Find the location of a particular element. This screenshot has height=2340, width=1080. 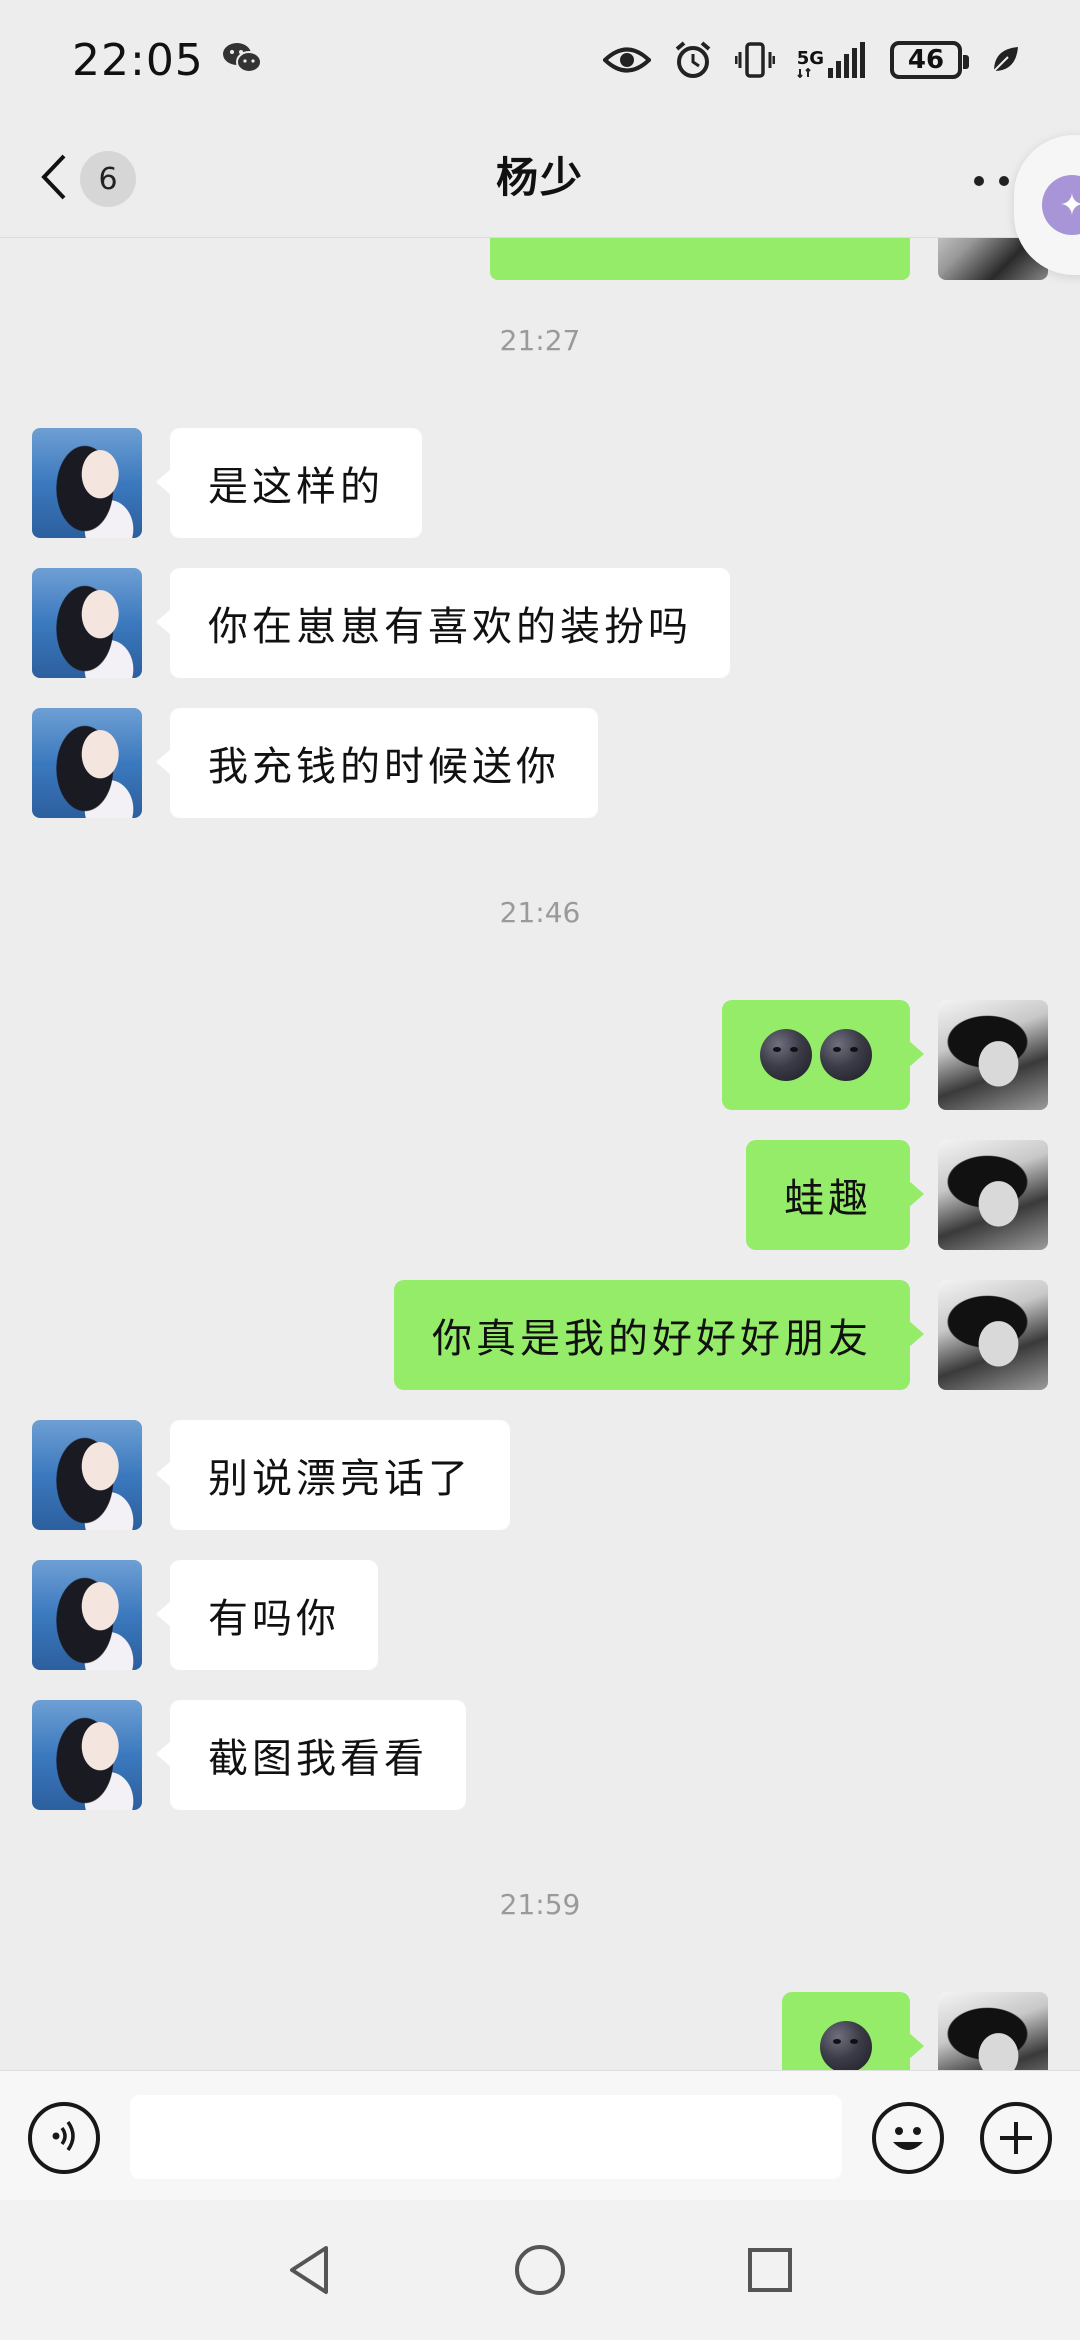

network-label: 5G is located at coordinates (810, 58).